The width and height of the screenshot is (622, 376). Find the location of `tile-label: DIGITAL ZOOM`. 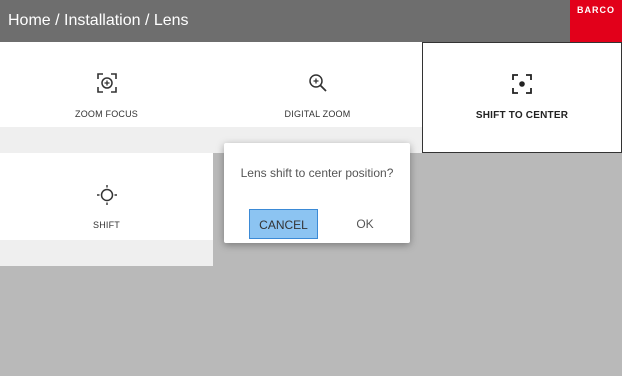

tile-label: DIGITAL ZOOM is located at coordinates (317, 114).